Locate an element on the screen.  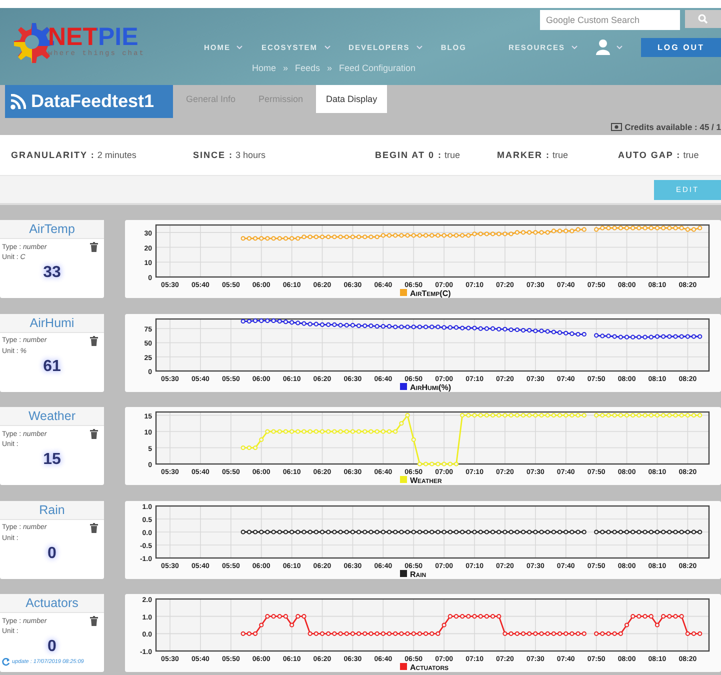
feed-value: 61 is located at coordinates (52, 367).